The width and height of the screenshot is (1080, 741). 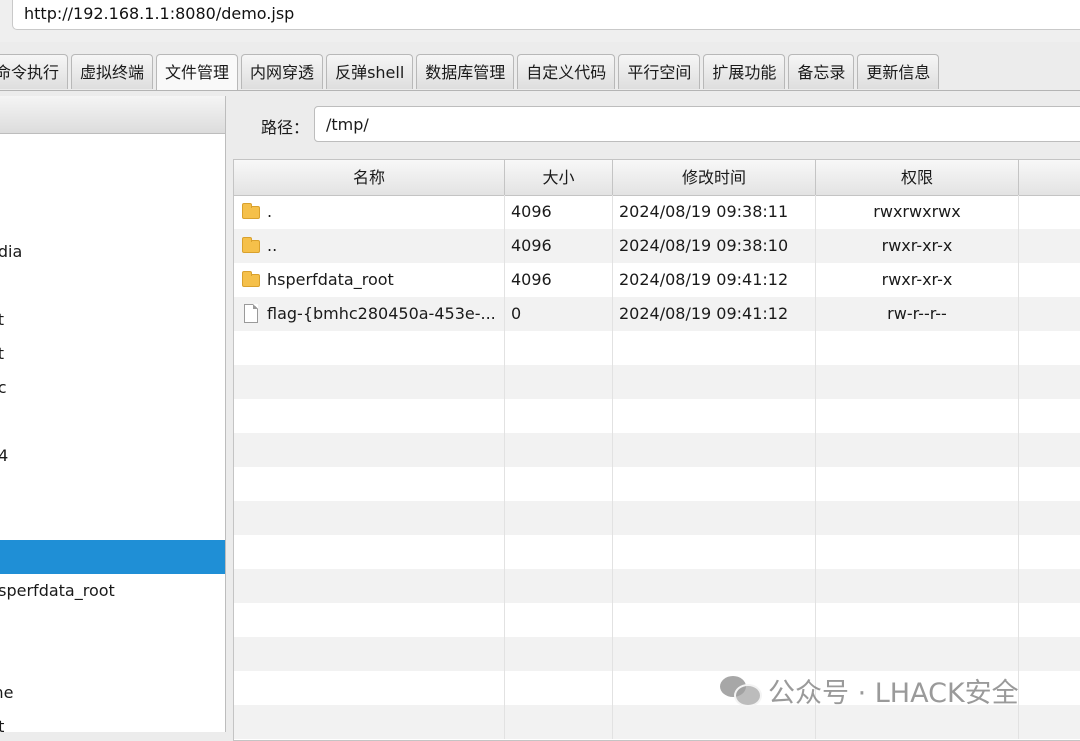 What do you see at coordinates (270, 211) in the screenshot?
I see `file-name: .` at bounding box center [270, 211].